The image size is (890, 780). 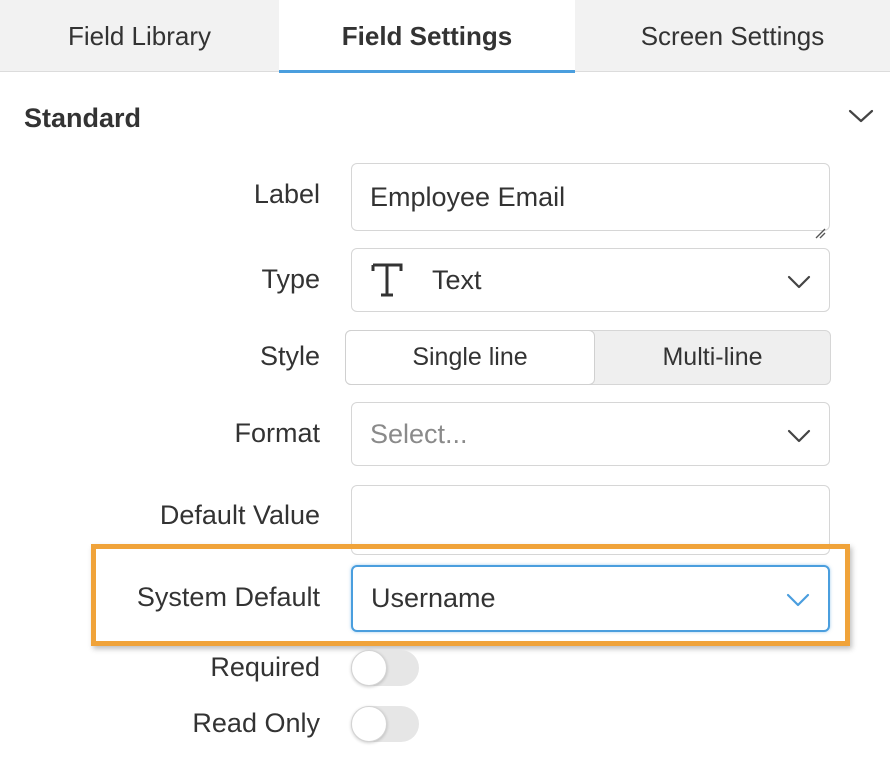 What do you see at coordinates (239, 515) in the screenshot?
I see `label-default-value: Default Value` at bounding box center [239, 515].